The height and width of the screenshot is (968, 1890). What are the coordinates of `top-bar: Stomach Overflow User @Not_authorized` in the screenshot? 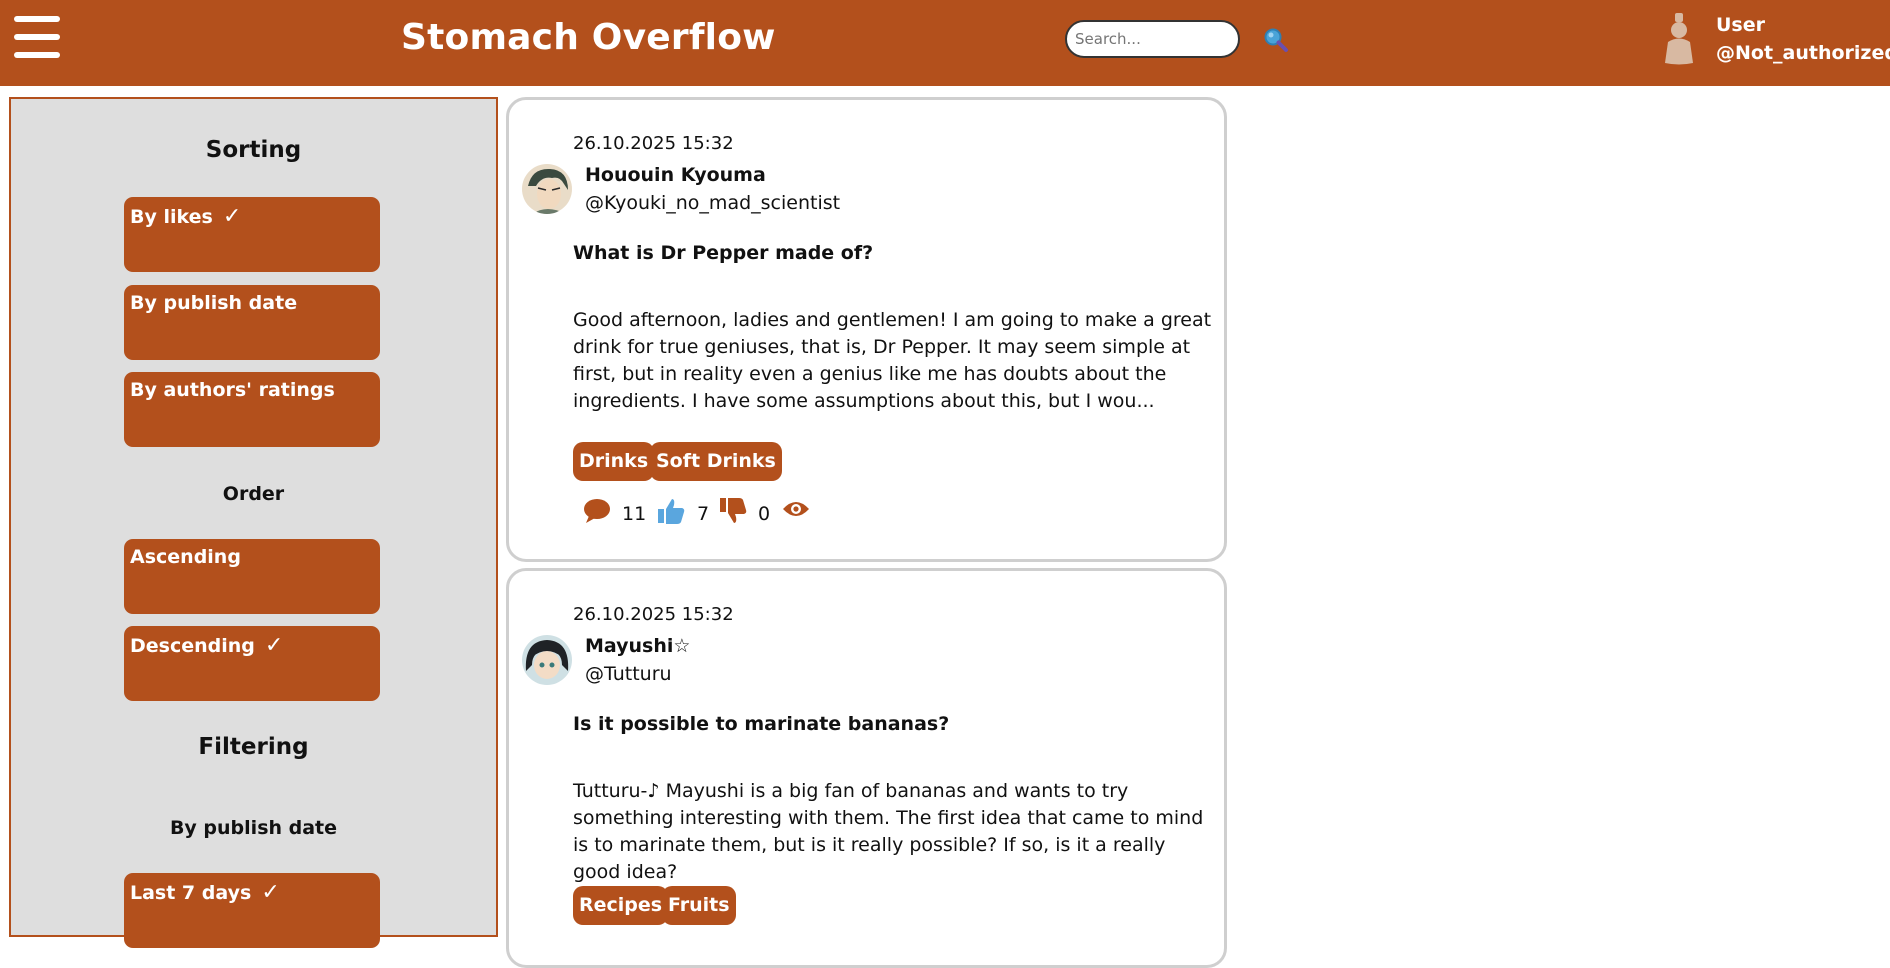 It's located at (945, 43).